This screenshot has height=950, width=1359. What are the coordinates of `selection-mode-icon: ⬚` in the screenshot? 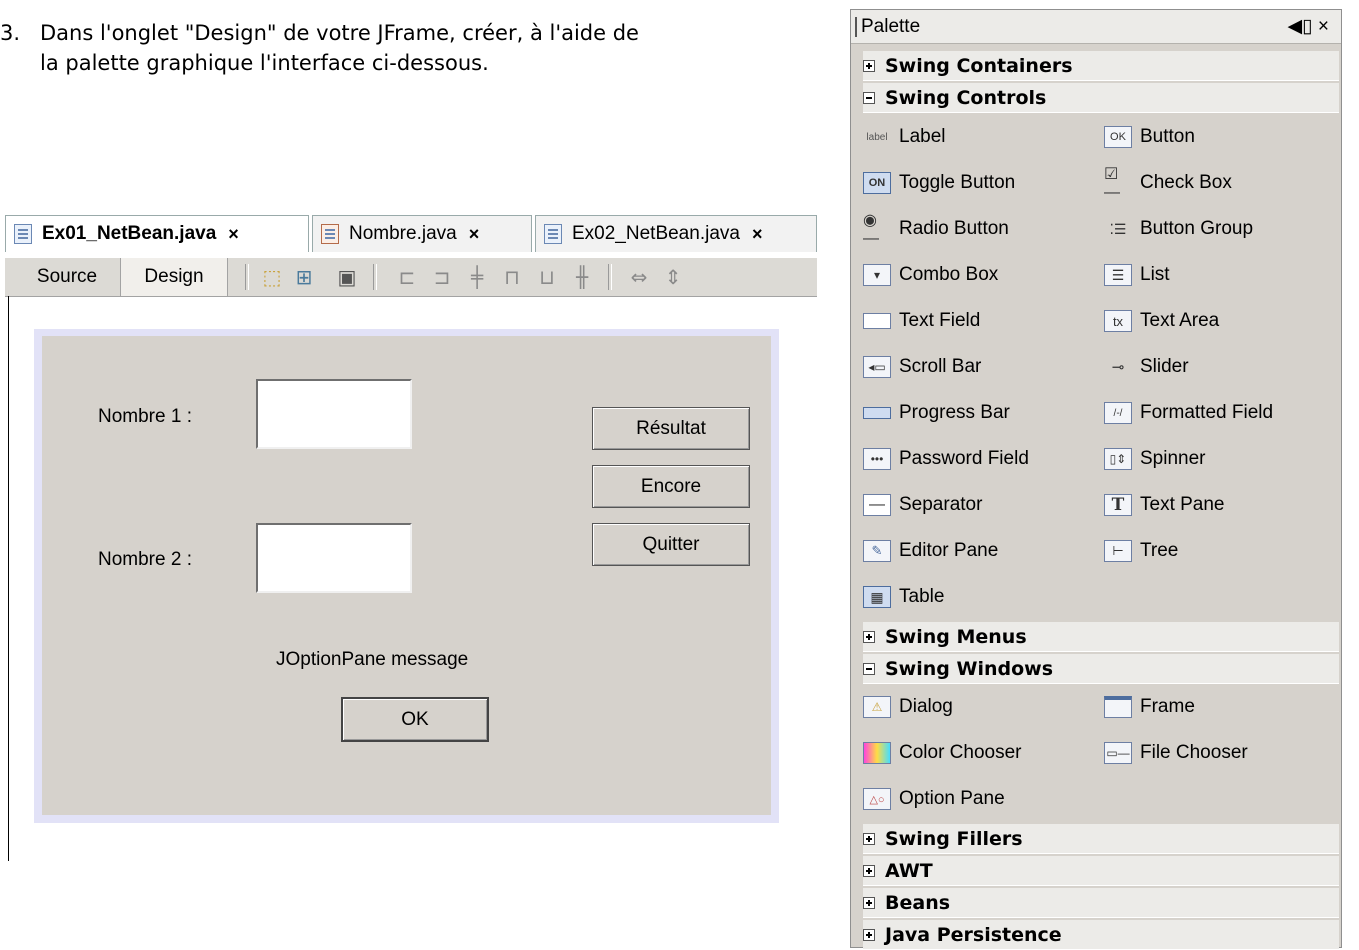 It's located at (272, 277).